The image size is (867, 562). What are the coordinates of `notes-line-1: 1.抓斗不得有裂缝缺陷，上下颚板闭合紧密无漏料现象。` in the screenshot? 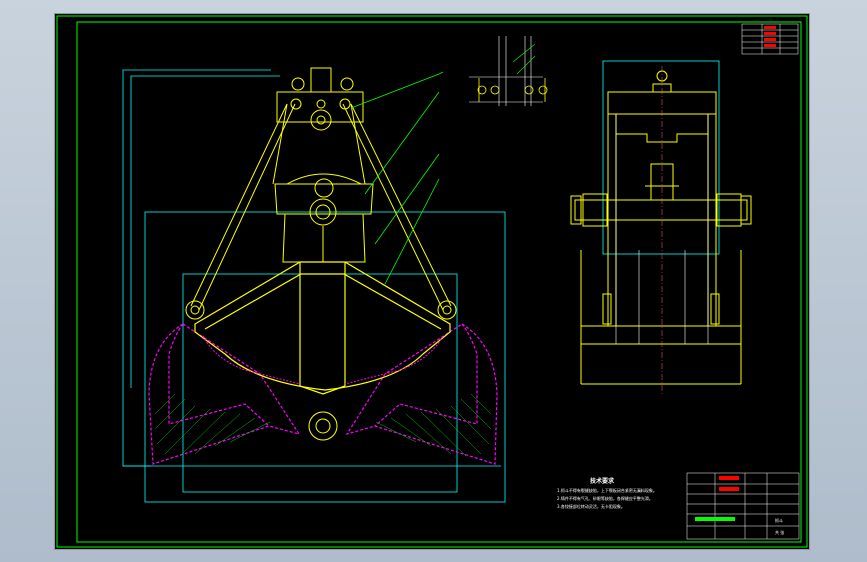 It's located at (607, 490).